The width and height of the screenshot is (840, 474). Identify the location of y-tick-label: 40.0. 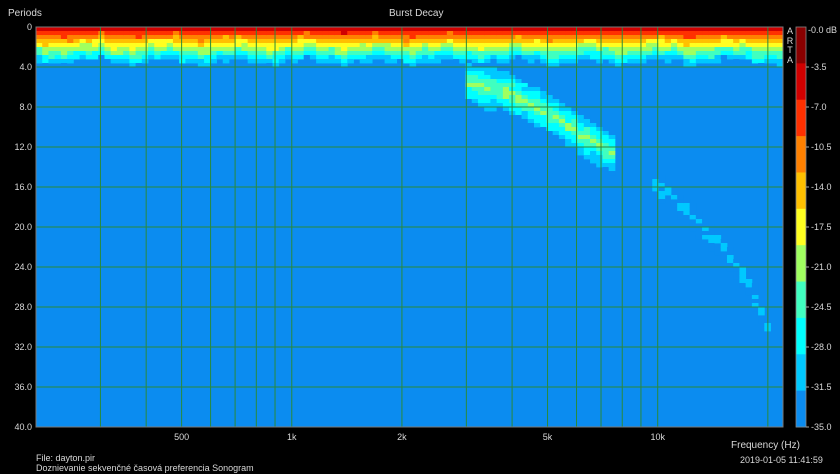
(23, 427).